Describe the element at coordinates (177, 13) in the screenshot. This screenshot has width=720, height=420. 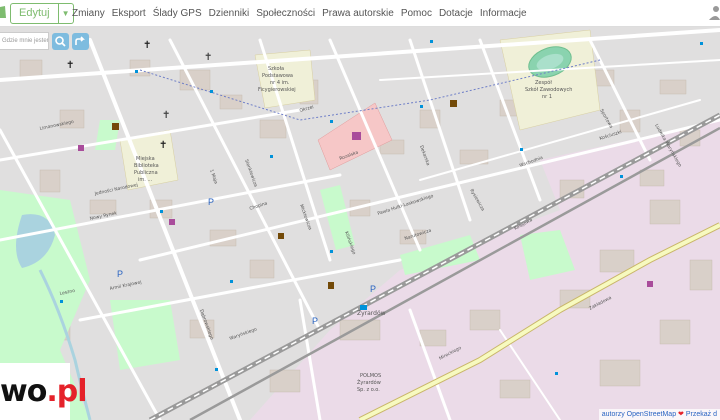
I see `nav-gps-traces: Ślady GPS` at that location.